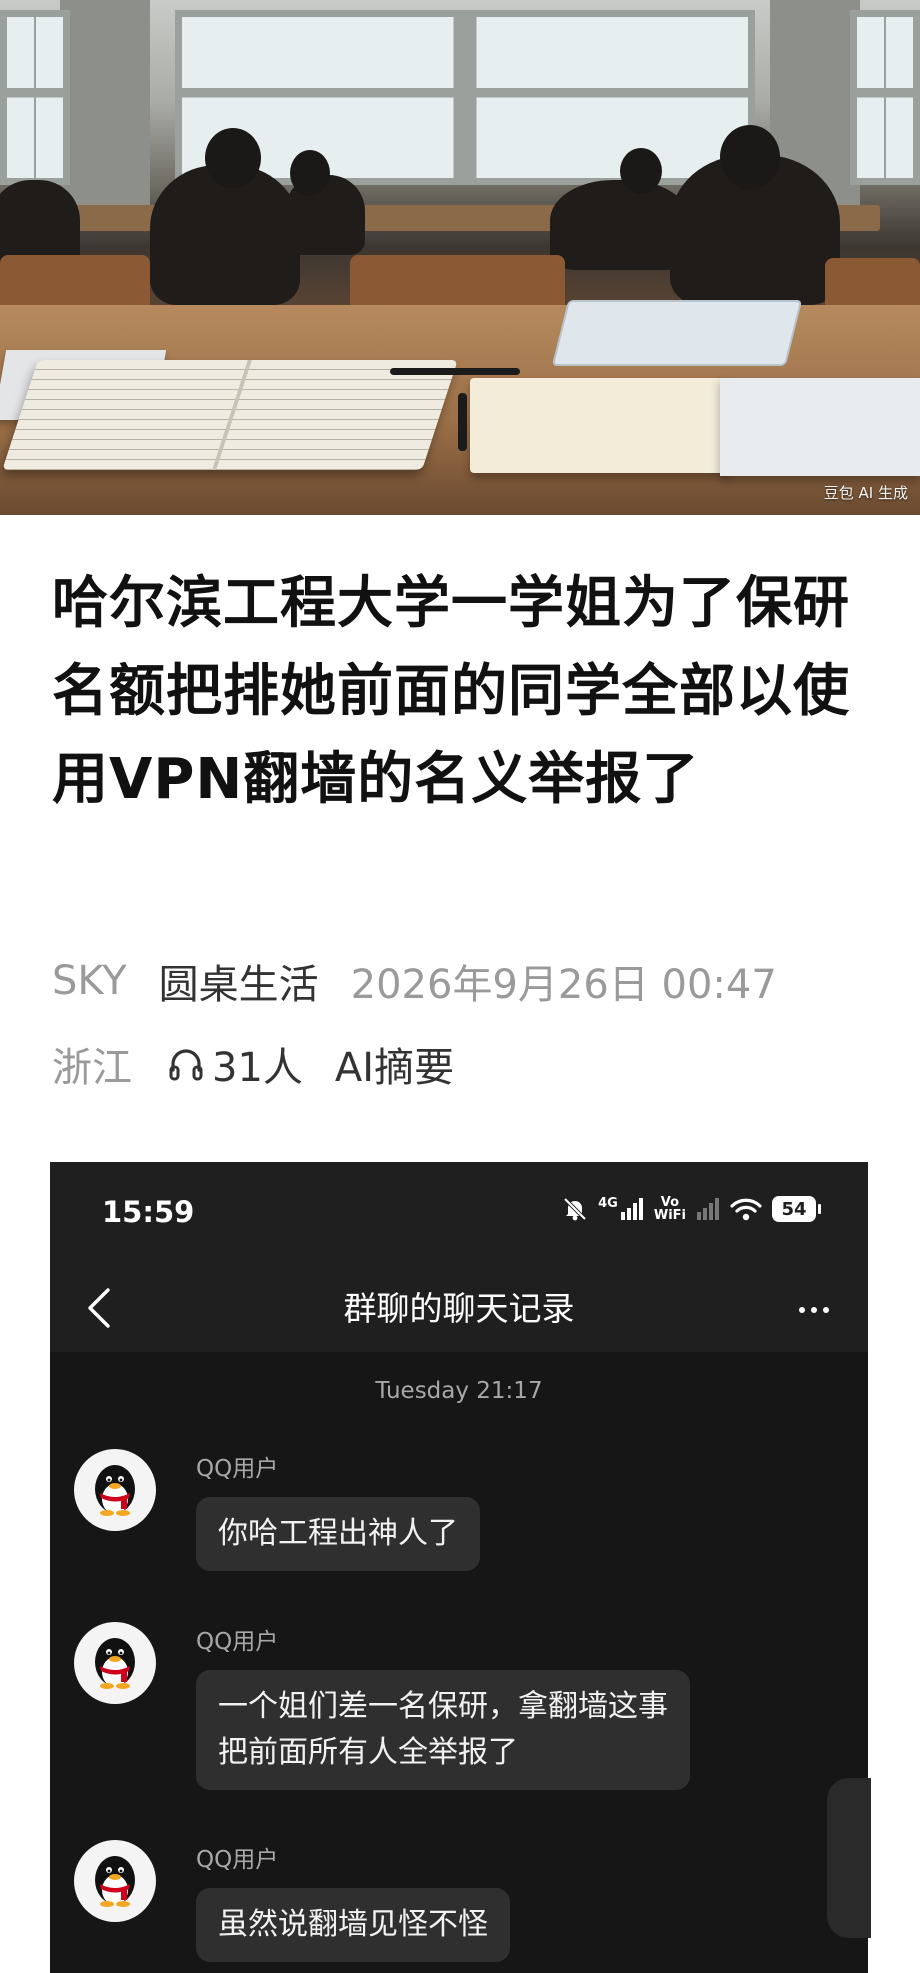 This screenshot has width=920, height=1973. I want to click on ai-summary-button: AI摘要, so click(394, 1064).